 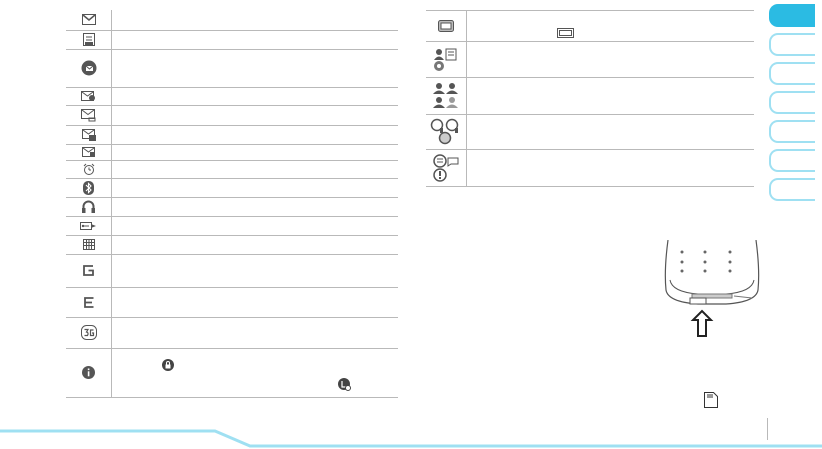 What do you see at coordinates (411, 438) in the screenshot?
I see `footer-divider` at bounding box center [411, 438].